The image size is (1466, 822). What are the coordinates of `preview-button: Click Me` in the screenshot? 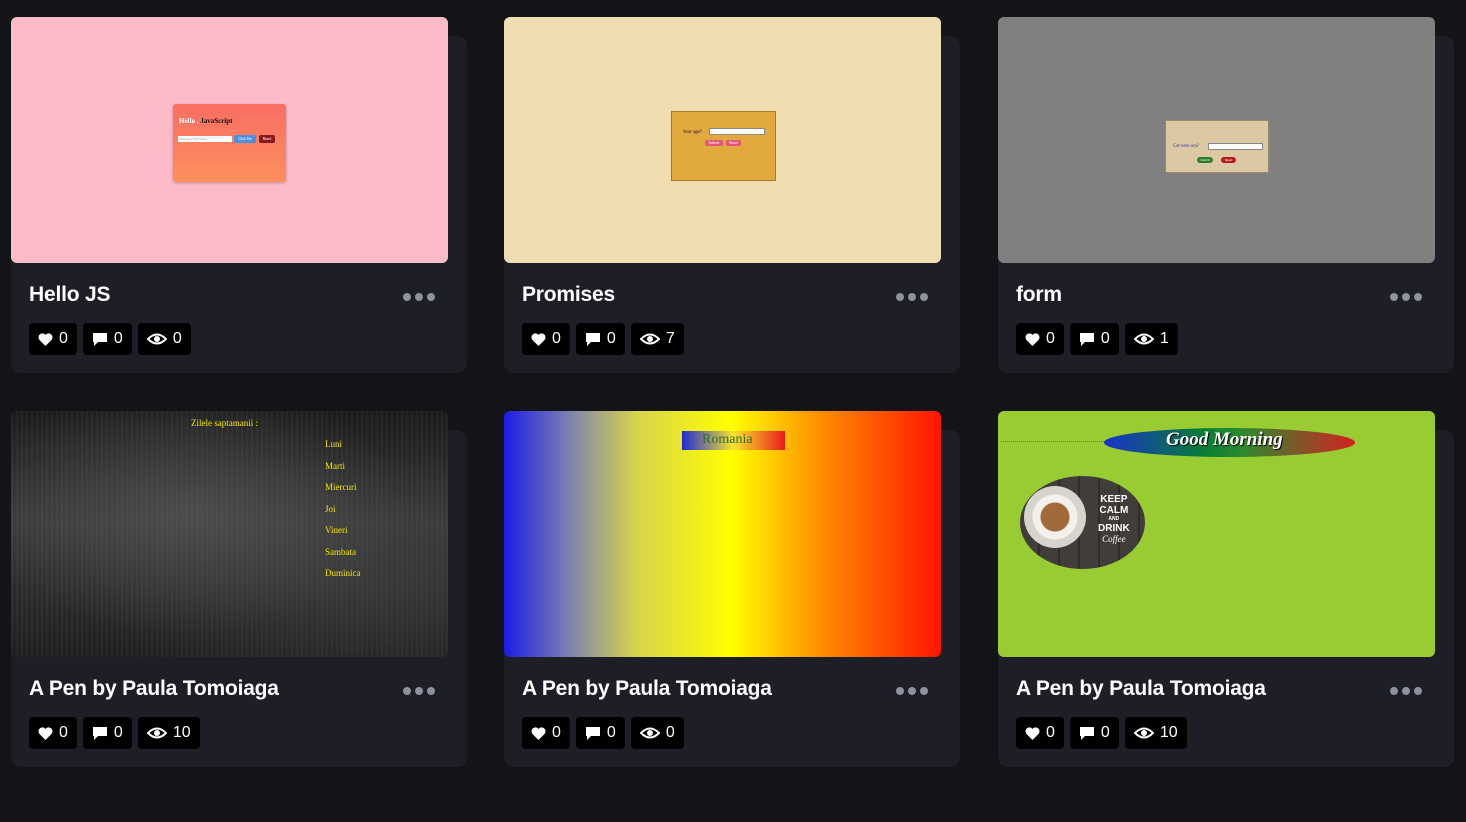 It's located at (245, 139).